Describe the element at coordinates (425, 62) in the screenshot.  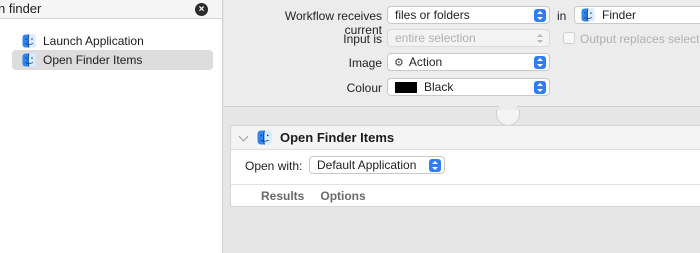
I see `image-value: Action` at that location.